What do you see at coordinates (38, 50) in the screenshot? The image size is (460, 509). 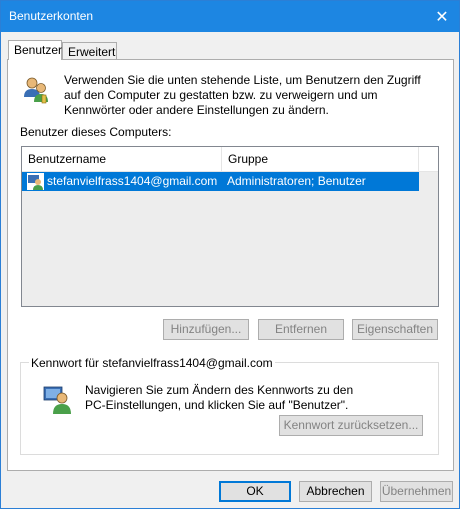 I see `tab-benutzer-label: Benutzer` at bounding box center [38, 50].